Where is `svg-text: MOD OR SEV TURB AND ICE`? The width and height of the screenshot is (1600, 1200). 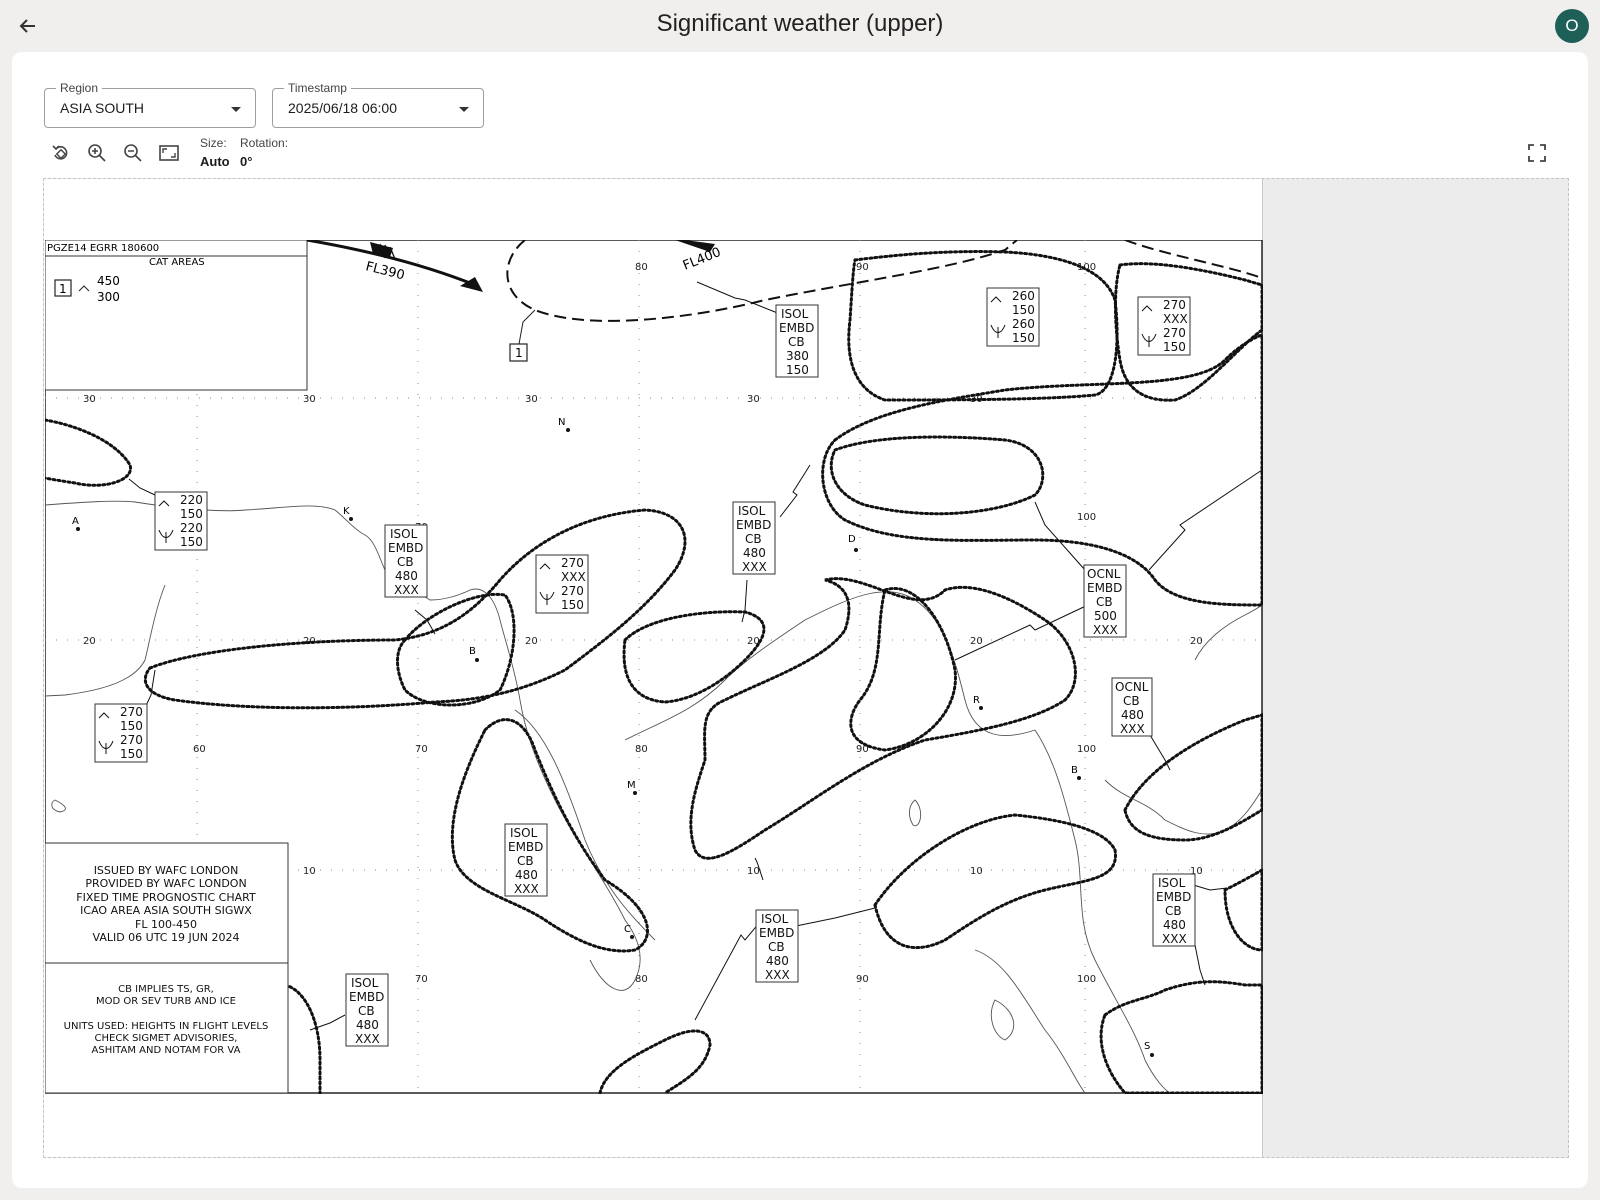
svg-text: MOD OR SEV TURB AND ICE is located at coordinates (166, 1001).